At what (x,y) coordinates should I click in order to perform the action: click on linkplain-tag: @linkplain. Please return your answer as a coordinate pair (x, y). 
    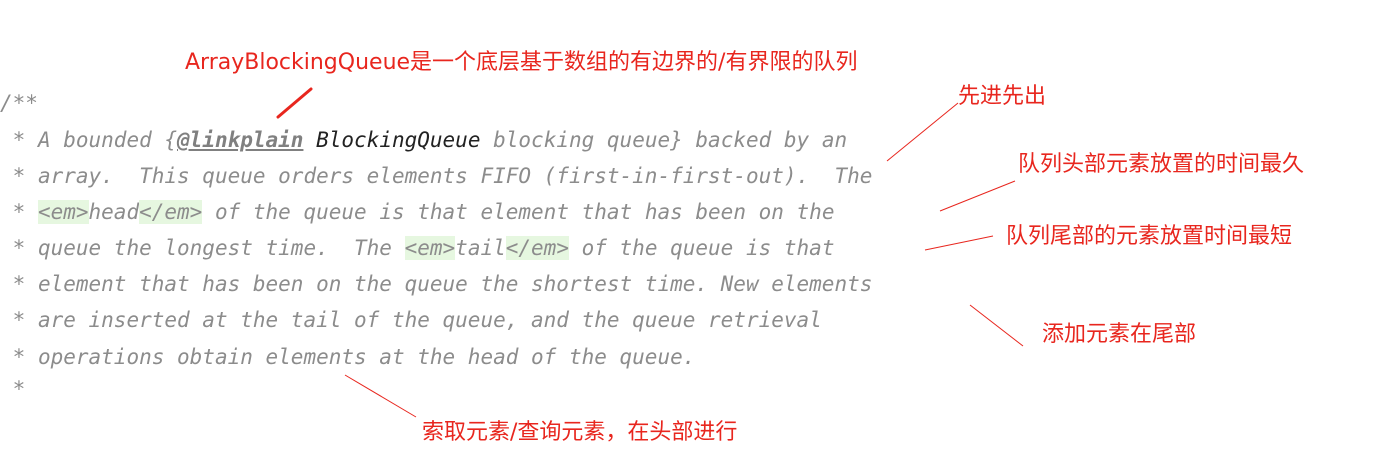
    Looking at the image, I should click on (240, 140).